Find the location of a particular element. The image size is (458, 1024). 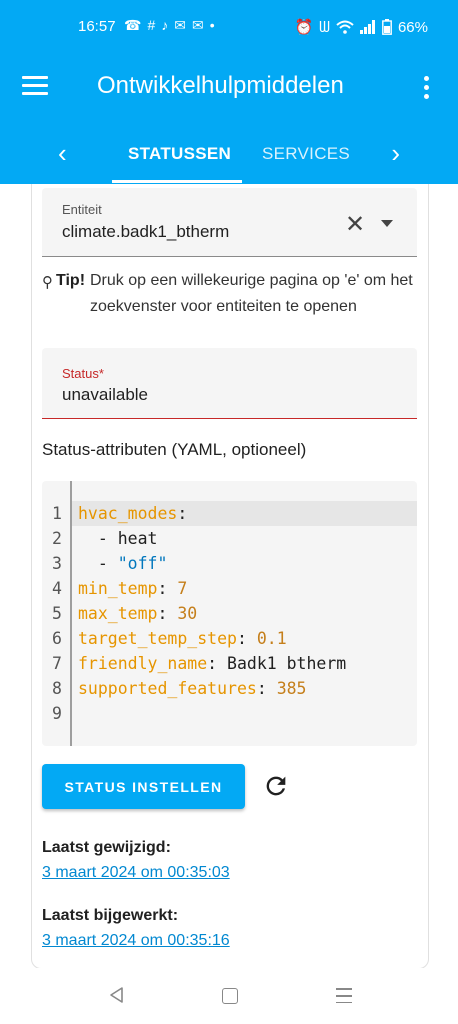

yaml-key: min_temp is located at coordinates (118, 588).